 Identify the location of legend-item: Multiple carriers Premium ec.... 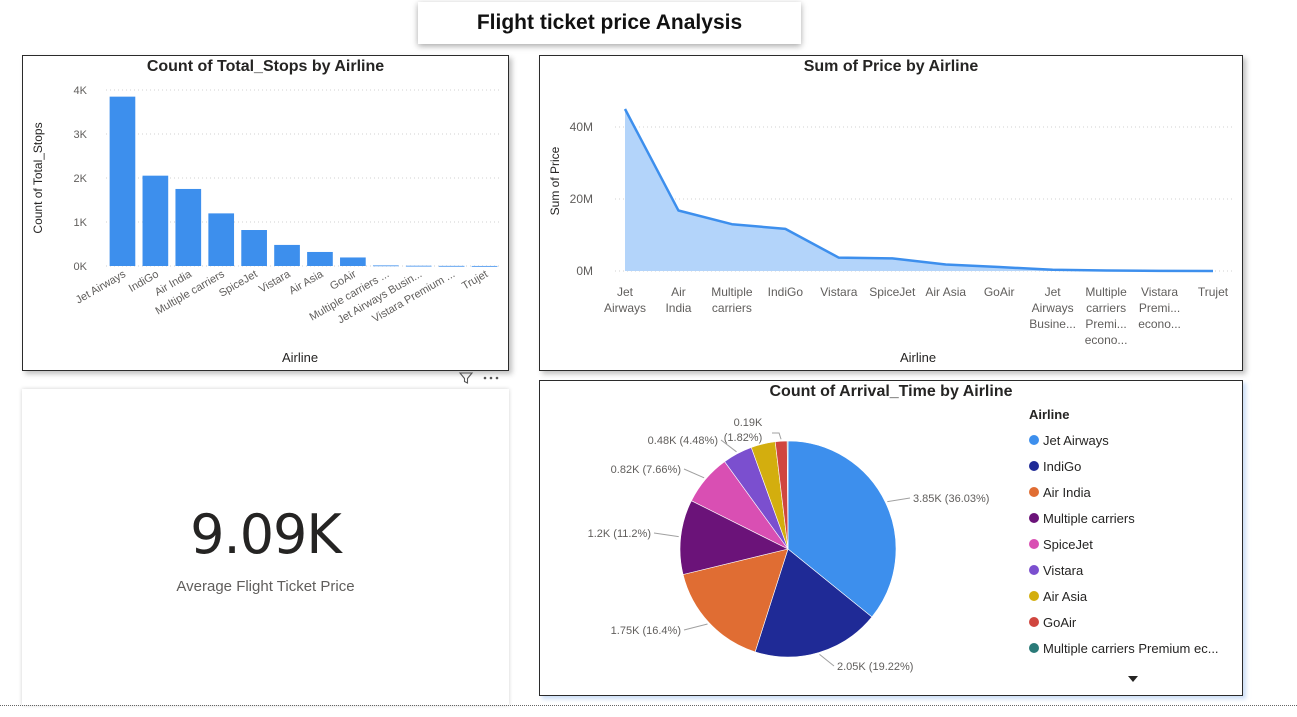
(1134, 648).